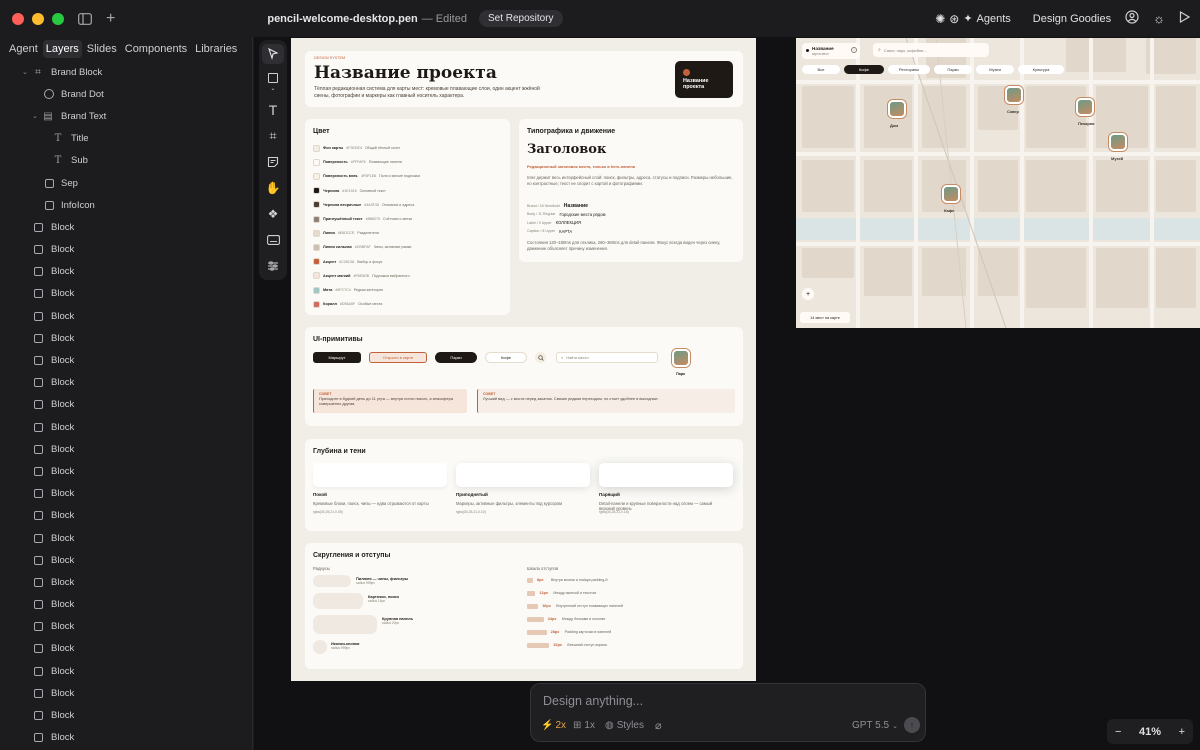  Describe the element at coordinates (831, 51) in the screenshot. I see `map-brand-chip: Название карта мест i` at that location.